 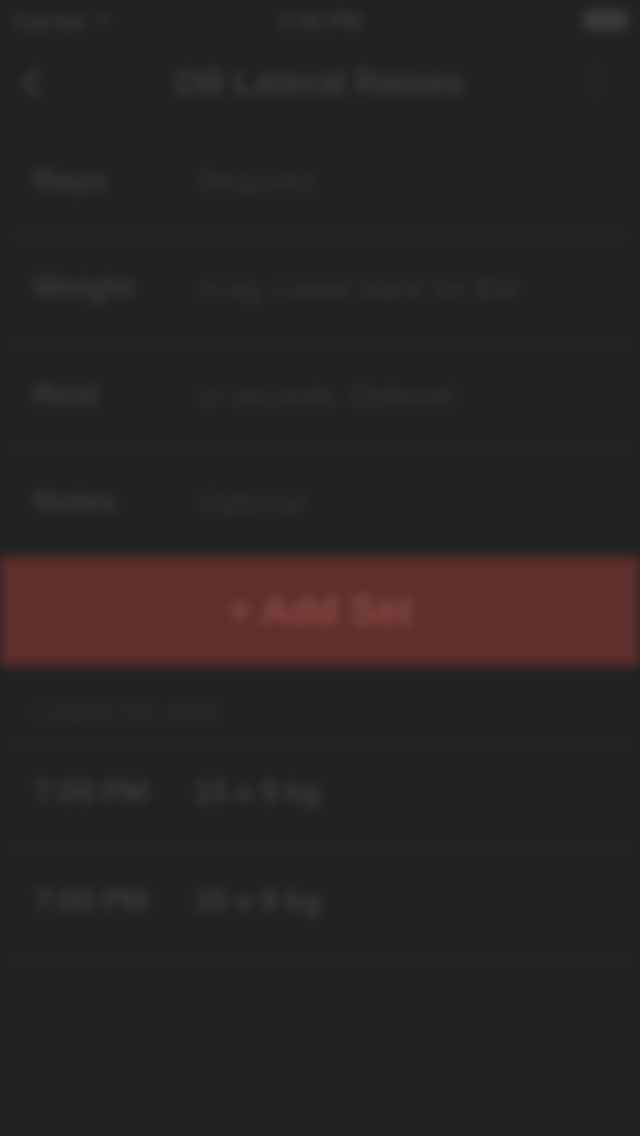 What do you see at coordinates (76, 501) in the screenshot?
I see `notes-label: Notes` at bounding box center [76, 501].